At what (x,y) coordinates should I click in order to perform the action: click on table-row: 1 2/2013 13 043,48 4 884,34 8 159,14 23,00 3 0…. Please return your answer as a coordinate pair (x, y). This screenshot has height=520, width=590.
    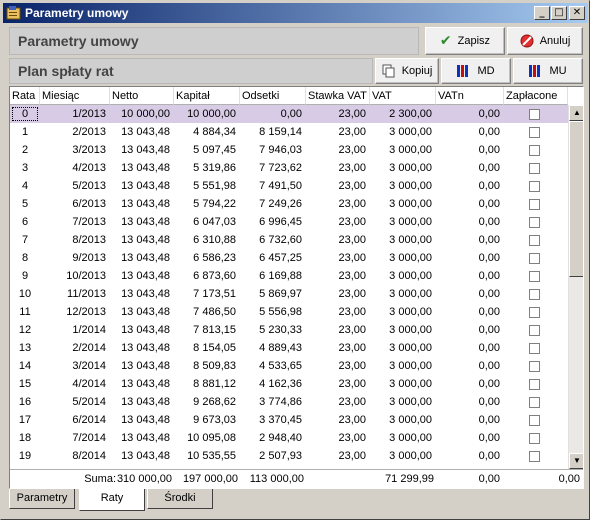
    Looking at the image, I should click on (289, 132).